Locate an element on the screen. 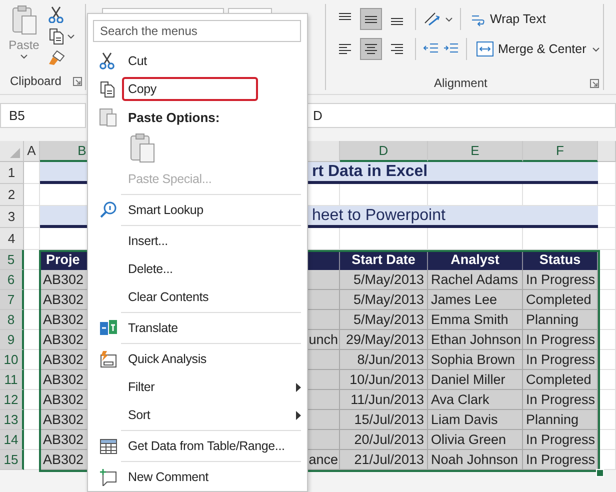 The height and width of the screenshot is (492, 616). row-header: 3 is located at coordinates (12, 217).